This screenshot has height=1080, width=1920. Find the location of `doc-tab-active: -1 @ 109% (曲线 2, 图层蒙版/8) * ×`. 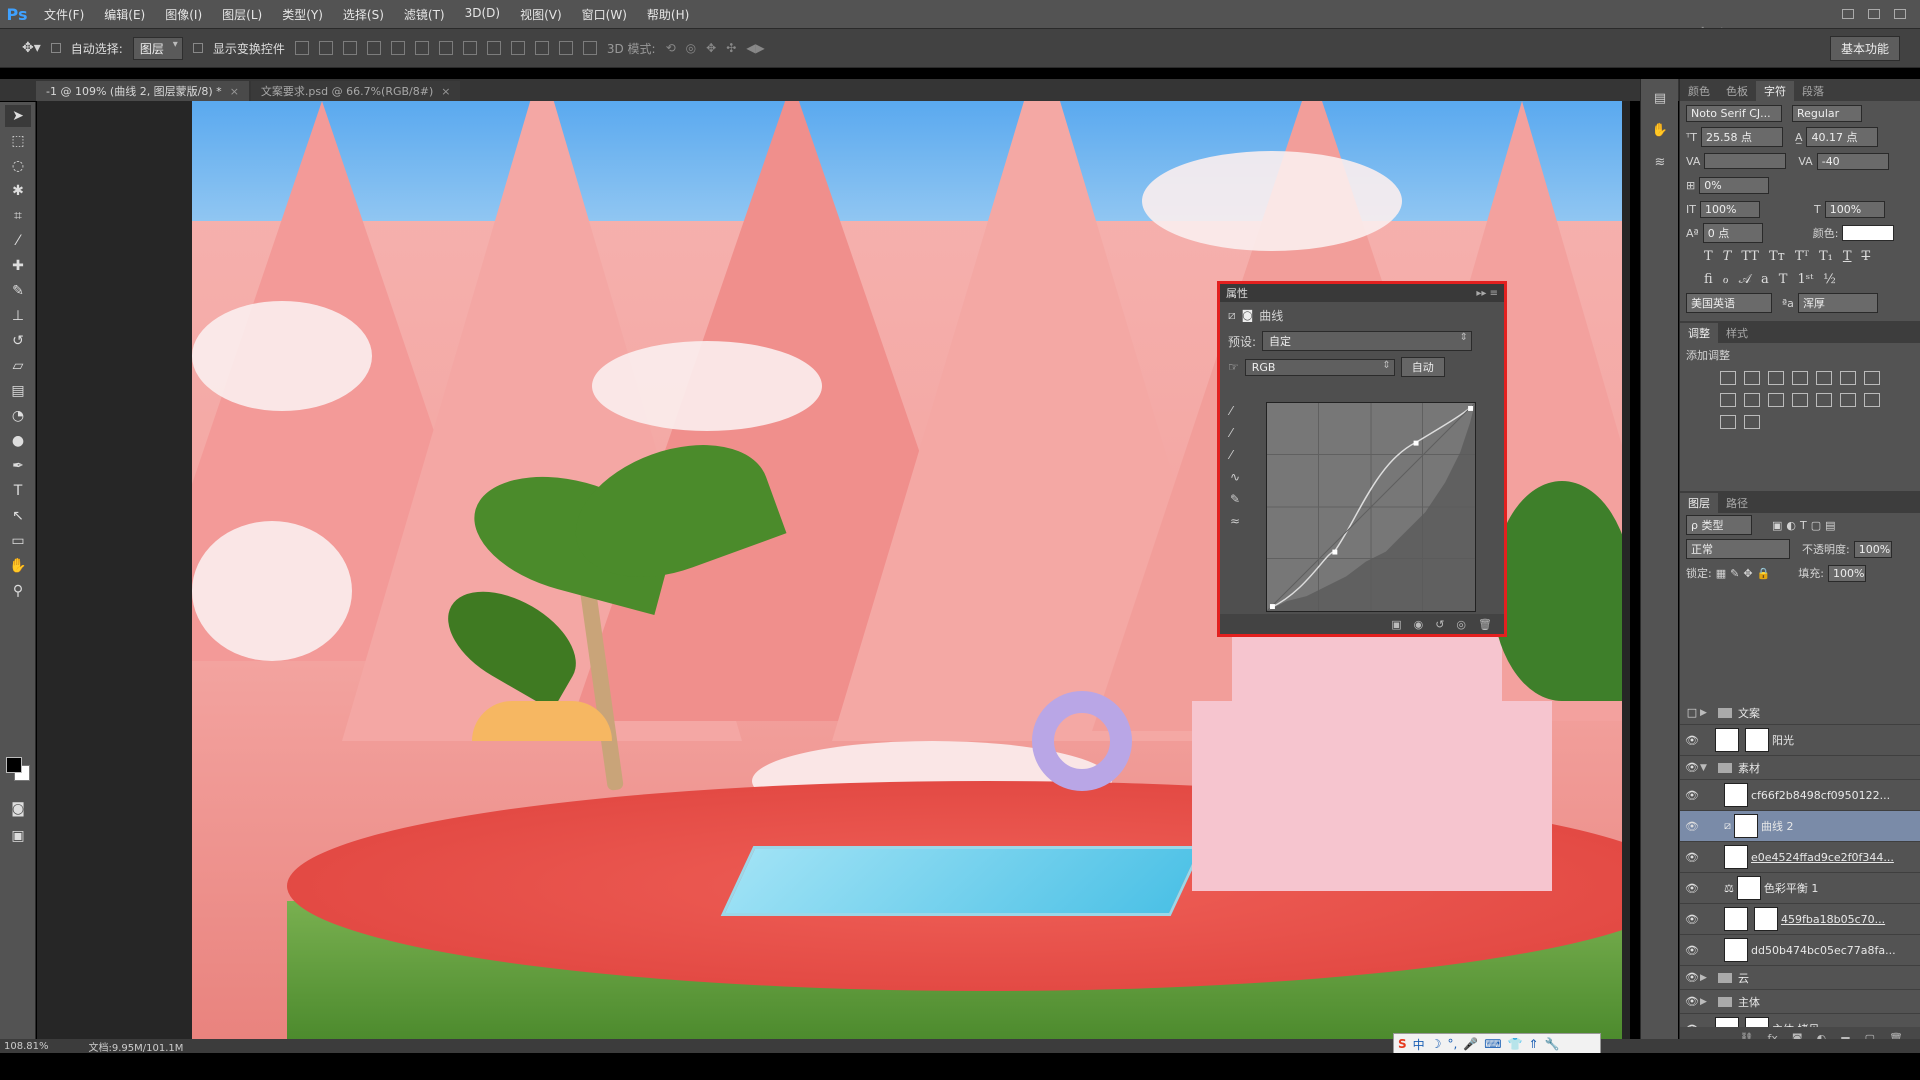

doc-tab-active: -1 @ 109% (曲线 2, 图层蒙版/8) * × is located at coordinates (142, 91).